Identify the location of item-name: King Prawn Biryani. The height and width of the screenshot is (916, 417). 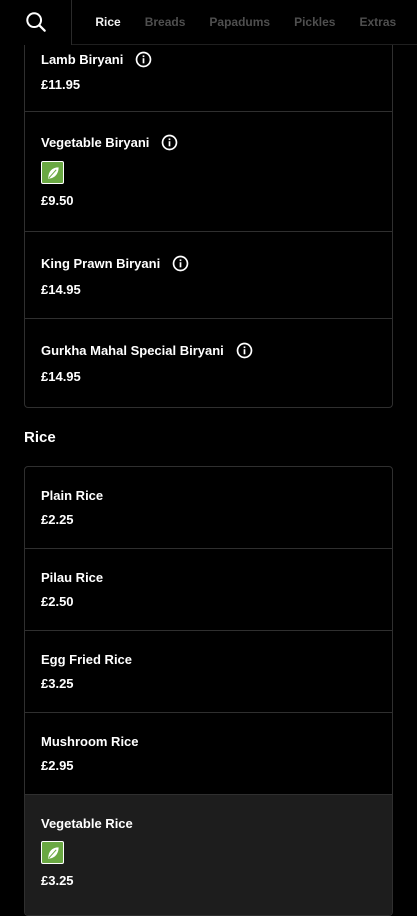
(101, 263).